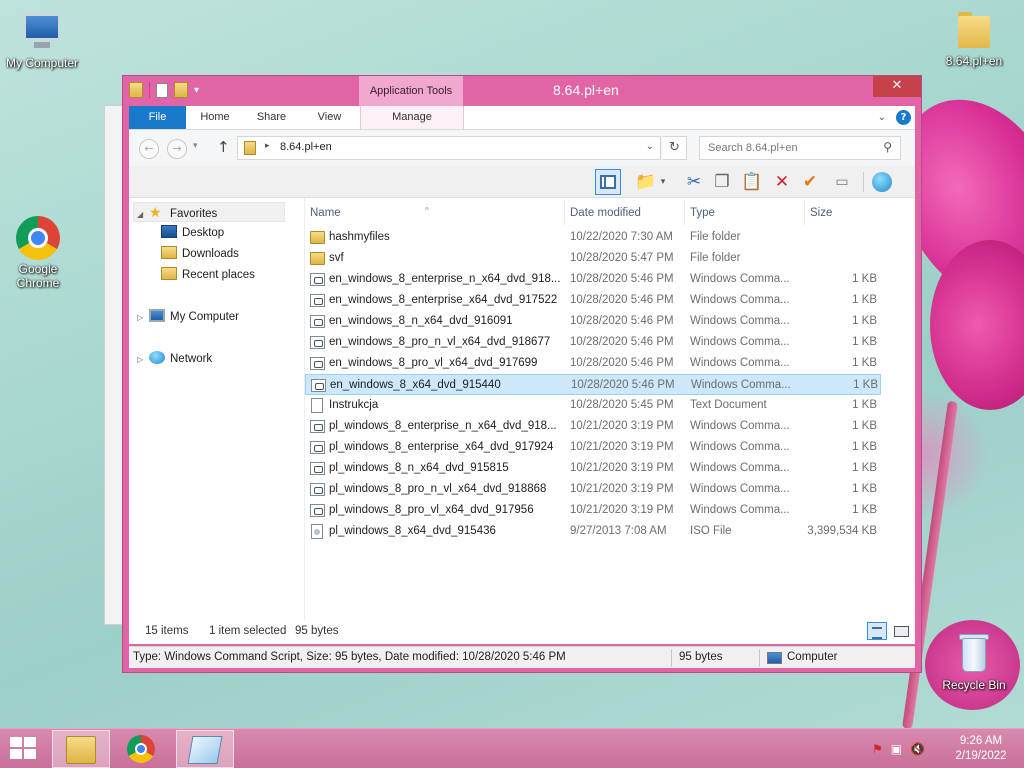 Image resolution: width=1024 pixels, height=768 pixels. What do you see at coordinates (149, 149) in the screenshot?
I see `back-button: ←` at bounding box center [149, 149].